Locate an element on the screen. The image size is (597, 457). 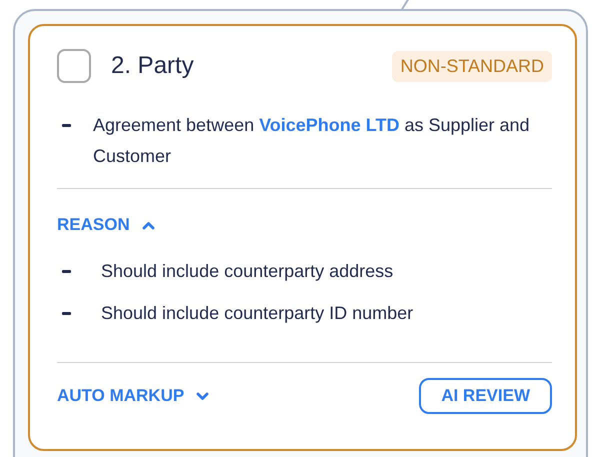
status-badge: NON-STANDARD is located at coordinates (472, 66).